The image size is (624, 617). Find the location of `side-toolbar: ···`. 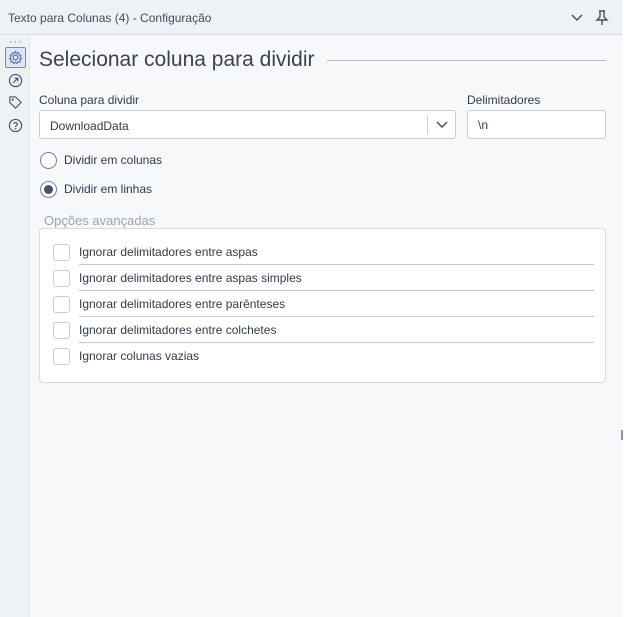

side-toolbar: ··· is located at coordinates (15, 326).